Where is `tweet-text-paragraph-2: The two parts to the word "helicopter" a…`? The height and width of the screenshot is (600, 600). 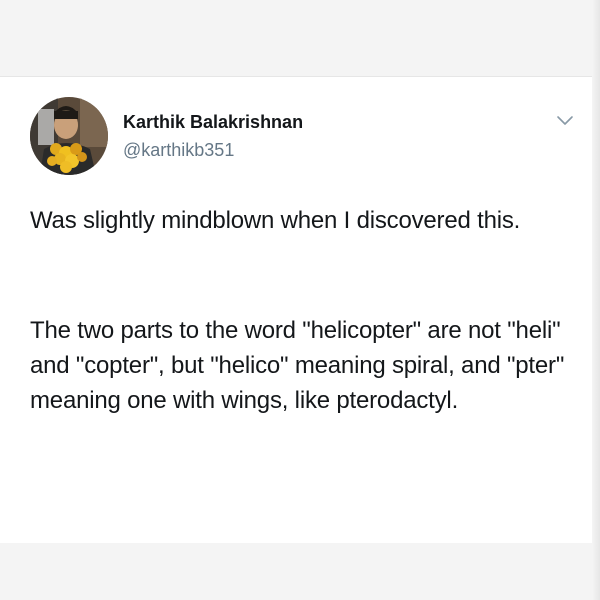 tweet-text-paragraph-2: The two parts to the word "helicopter" a… is located at coordinates (297, 365).